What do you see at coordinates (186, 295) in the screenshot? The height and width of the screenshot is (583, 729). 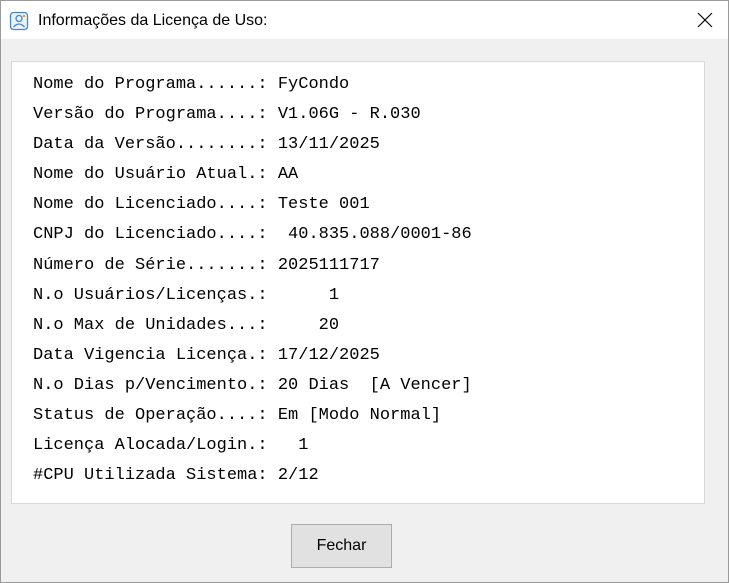 I see `info-line-users-licenses: N.o Usuários/Licenças.: 1` at bounding box center [186, 295].